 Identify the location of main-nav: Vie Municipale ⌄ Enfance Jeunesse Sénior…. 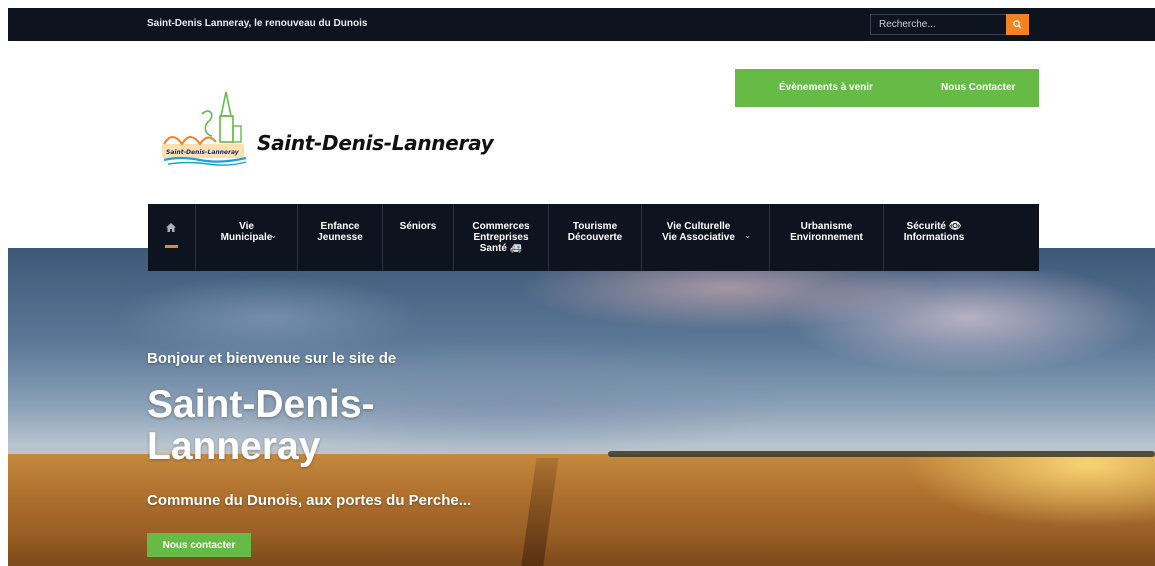
(593, 237).